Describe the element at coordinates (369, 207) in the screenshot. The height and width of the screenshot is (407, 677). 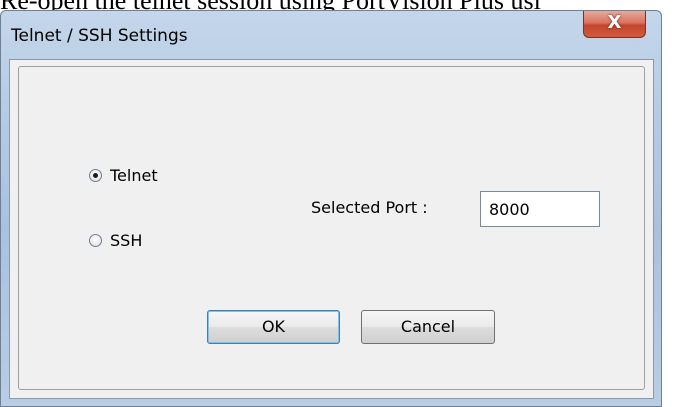
I see `selected-port-label: Selected Port :` at that location.